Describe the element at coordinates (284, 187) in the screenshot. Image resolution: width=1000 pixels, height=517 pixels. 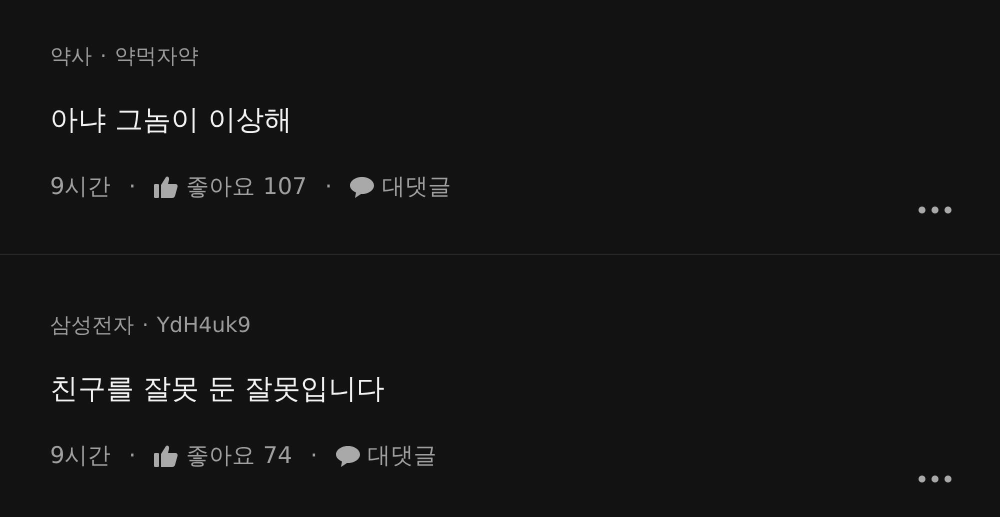
I see `like-count: 107` at that location.